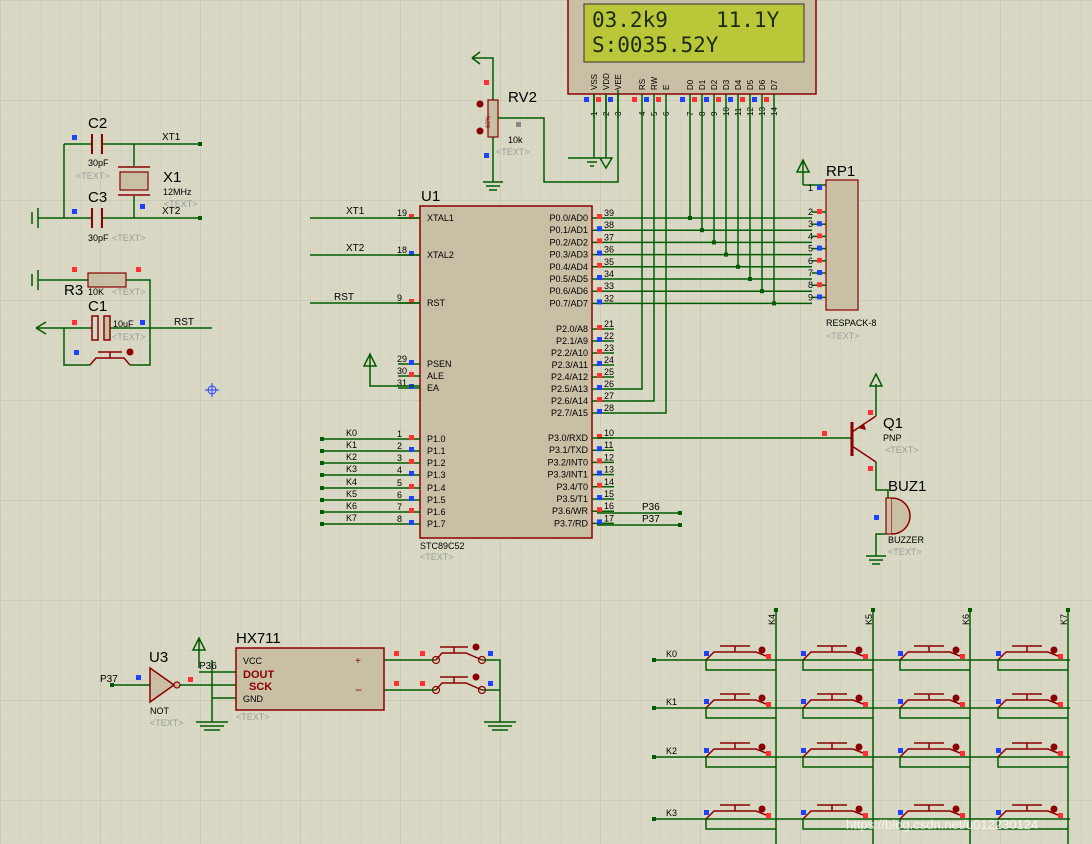  I want to click on u1-pin-name: P2.2/A10, so click(569, 353).